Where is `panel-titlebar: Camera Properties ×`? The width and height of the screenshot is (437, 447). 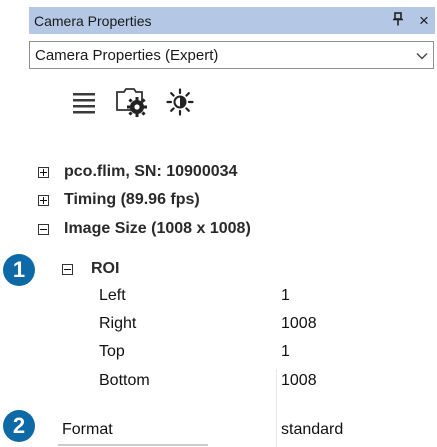
panel-titlebar: Camera Properties × is located at coordinates (232, 20).